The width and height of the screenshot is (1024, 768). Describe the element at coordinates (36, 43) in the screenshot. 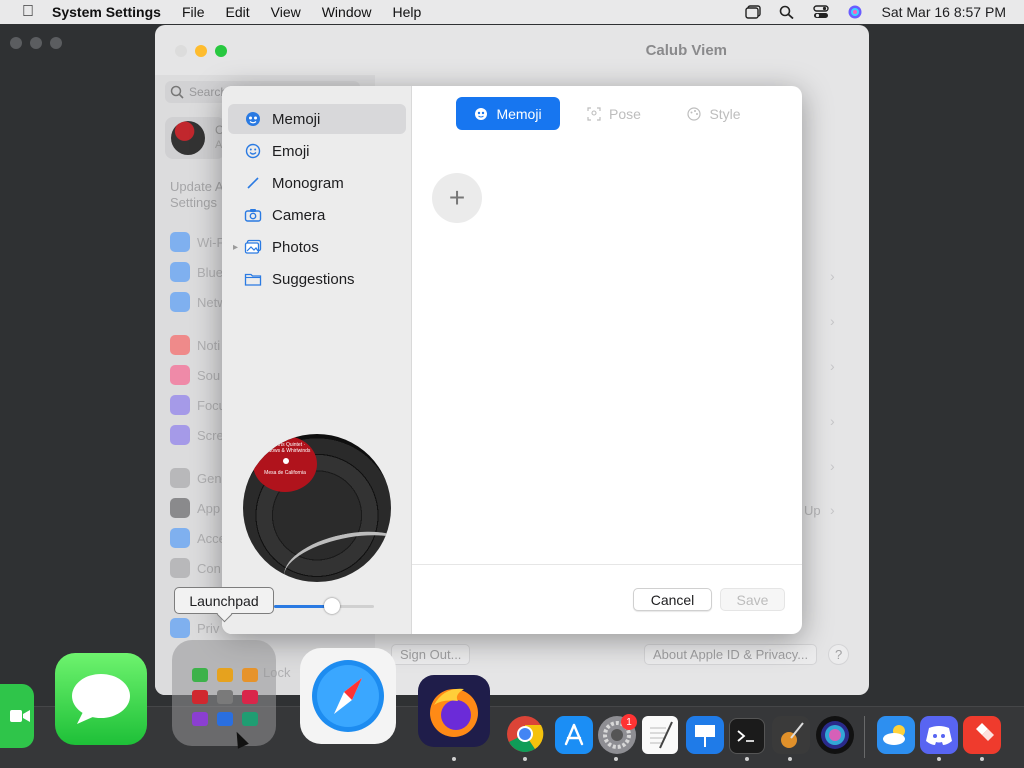

I see `bg-minimize-button` at that location.